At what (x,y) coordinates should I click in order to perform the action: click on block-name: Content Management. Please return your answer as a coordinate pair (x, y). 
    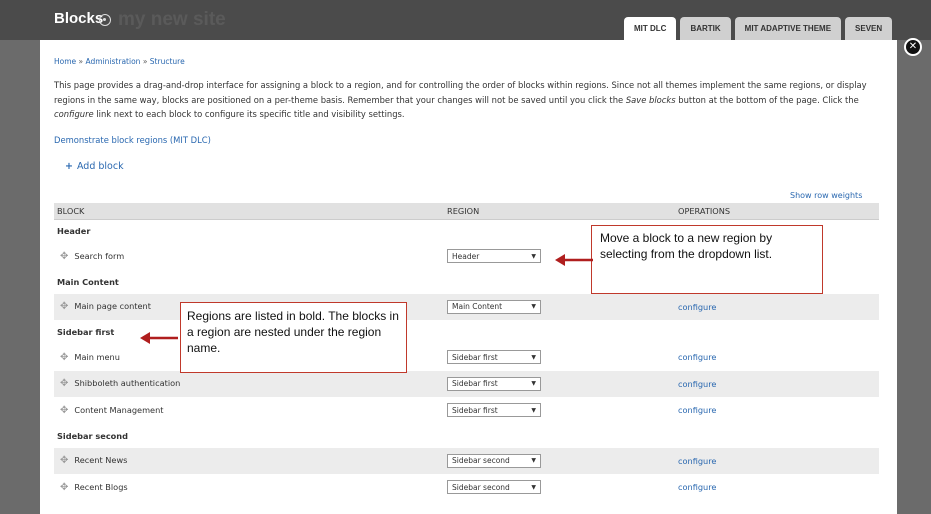
    Looking at the image, I should click on (119, 409).